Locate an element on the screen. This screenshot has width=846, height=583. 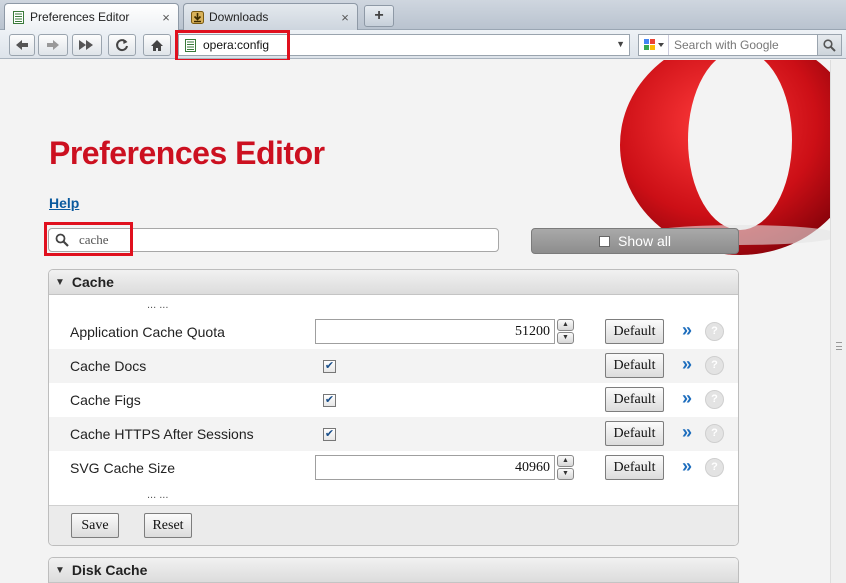
section-footer: Save Reset is located at coordinates (393, 525).